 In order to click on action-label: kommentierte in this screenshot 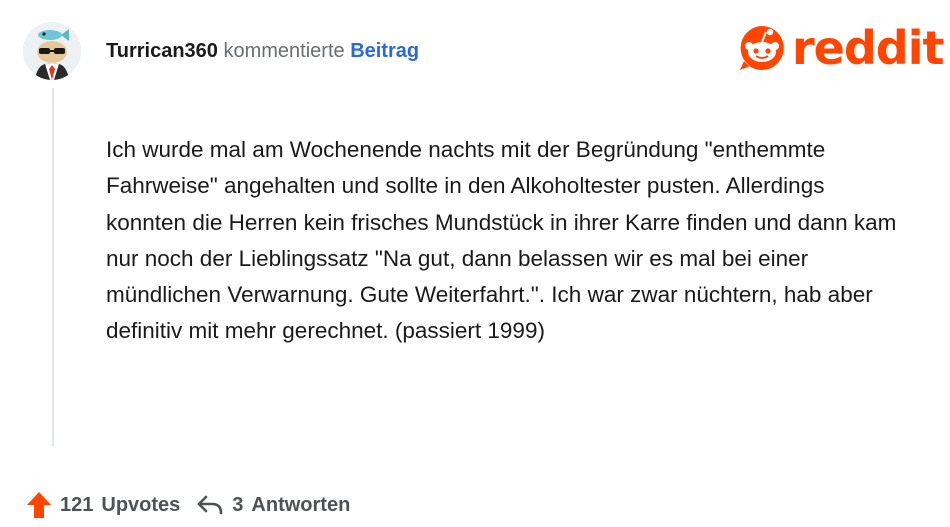, I will do `click(284, 51)`.